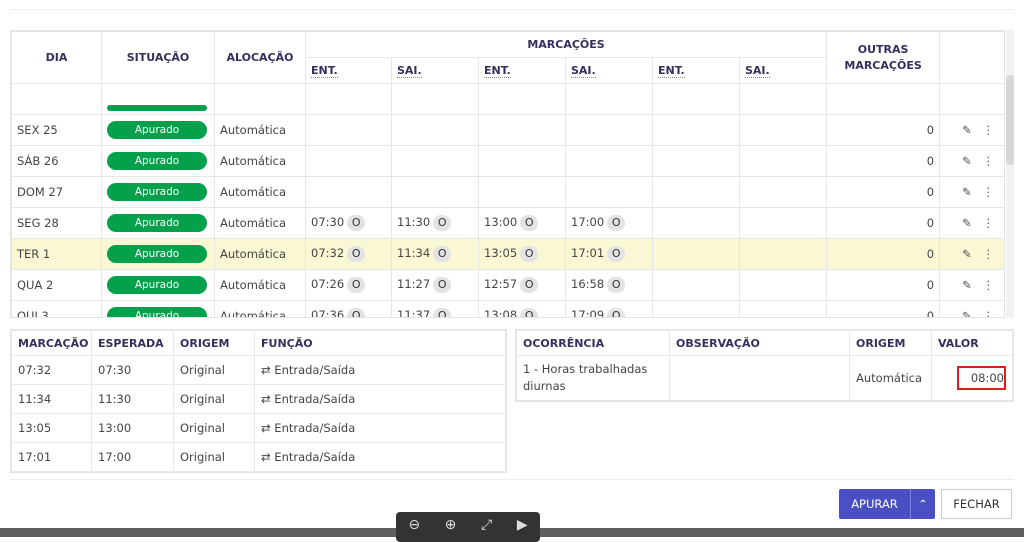 This screenshot has width=1024, height=542. What do you see at coordinates (348, 285) in the screenshot?
I see `mark-cell: 07:26 O` at bounding box center [348, 285].